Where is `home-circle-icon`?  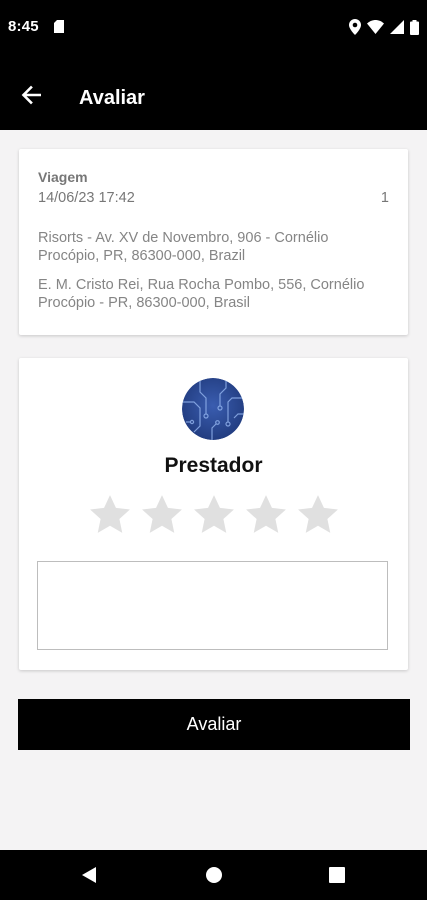
home-circle-icon is located at coordinates (214, 875).